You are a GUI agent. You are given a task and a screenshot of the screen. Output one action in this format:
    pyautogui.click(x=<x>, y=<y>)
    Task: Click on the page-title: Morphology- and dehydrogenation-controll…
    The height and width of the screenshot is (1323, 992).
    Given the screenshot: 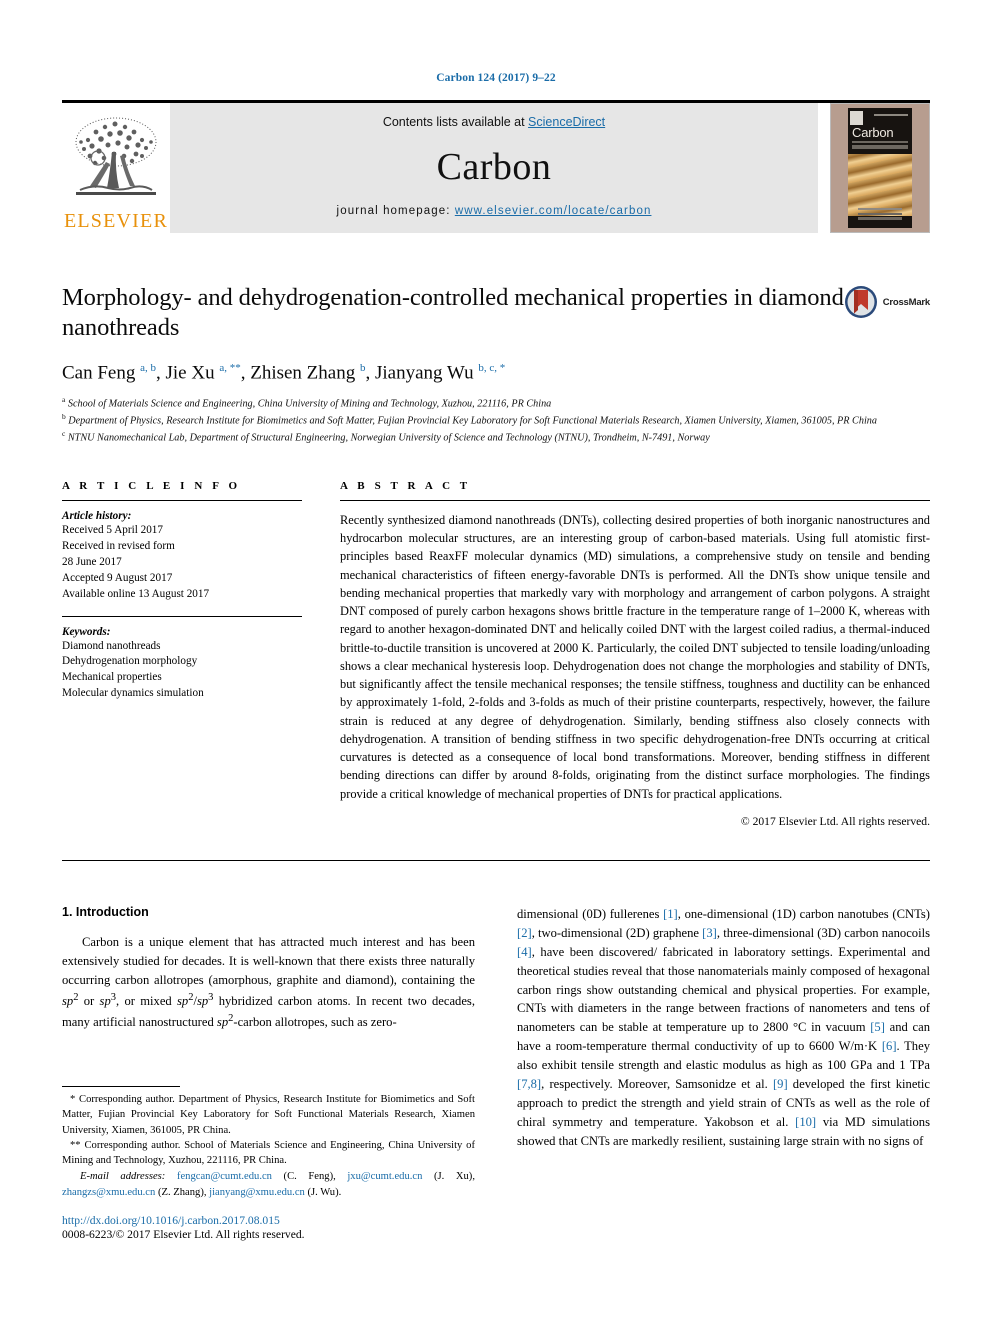 What is the action you would take?
    pyautogui.click(x=453, y=313)
    